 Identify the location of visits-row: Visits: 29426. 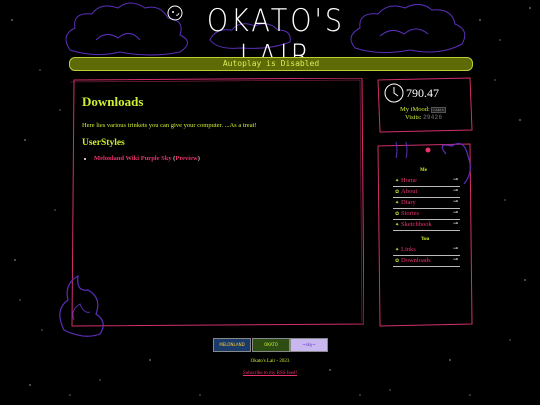
(423, 117).